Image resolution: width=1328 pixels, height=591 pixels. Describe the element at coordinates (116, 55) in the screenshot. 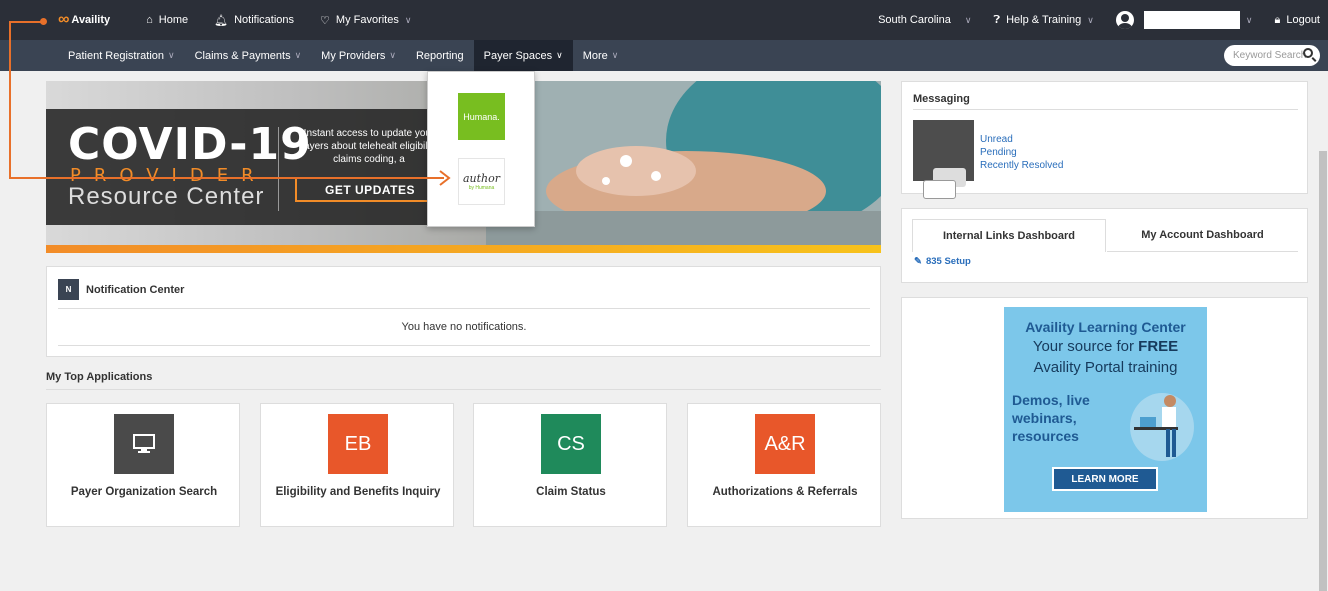

I see `nav-label: Patient Registration` at that location.